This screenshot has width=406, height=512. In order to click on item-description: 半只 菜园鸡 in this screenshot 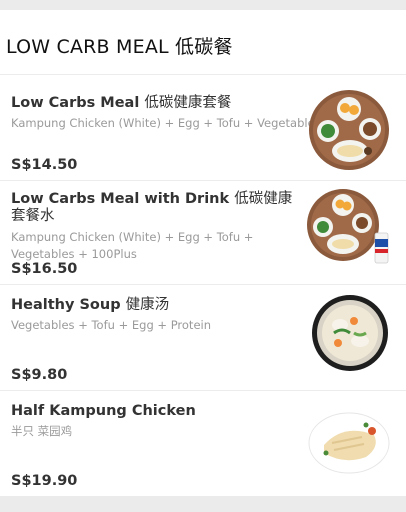, I will do `click(42, 431)`.